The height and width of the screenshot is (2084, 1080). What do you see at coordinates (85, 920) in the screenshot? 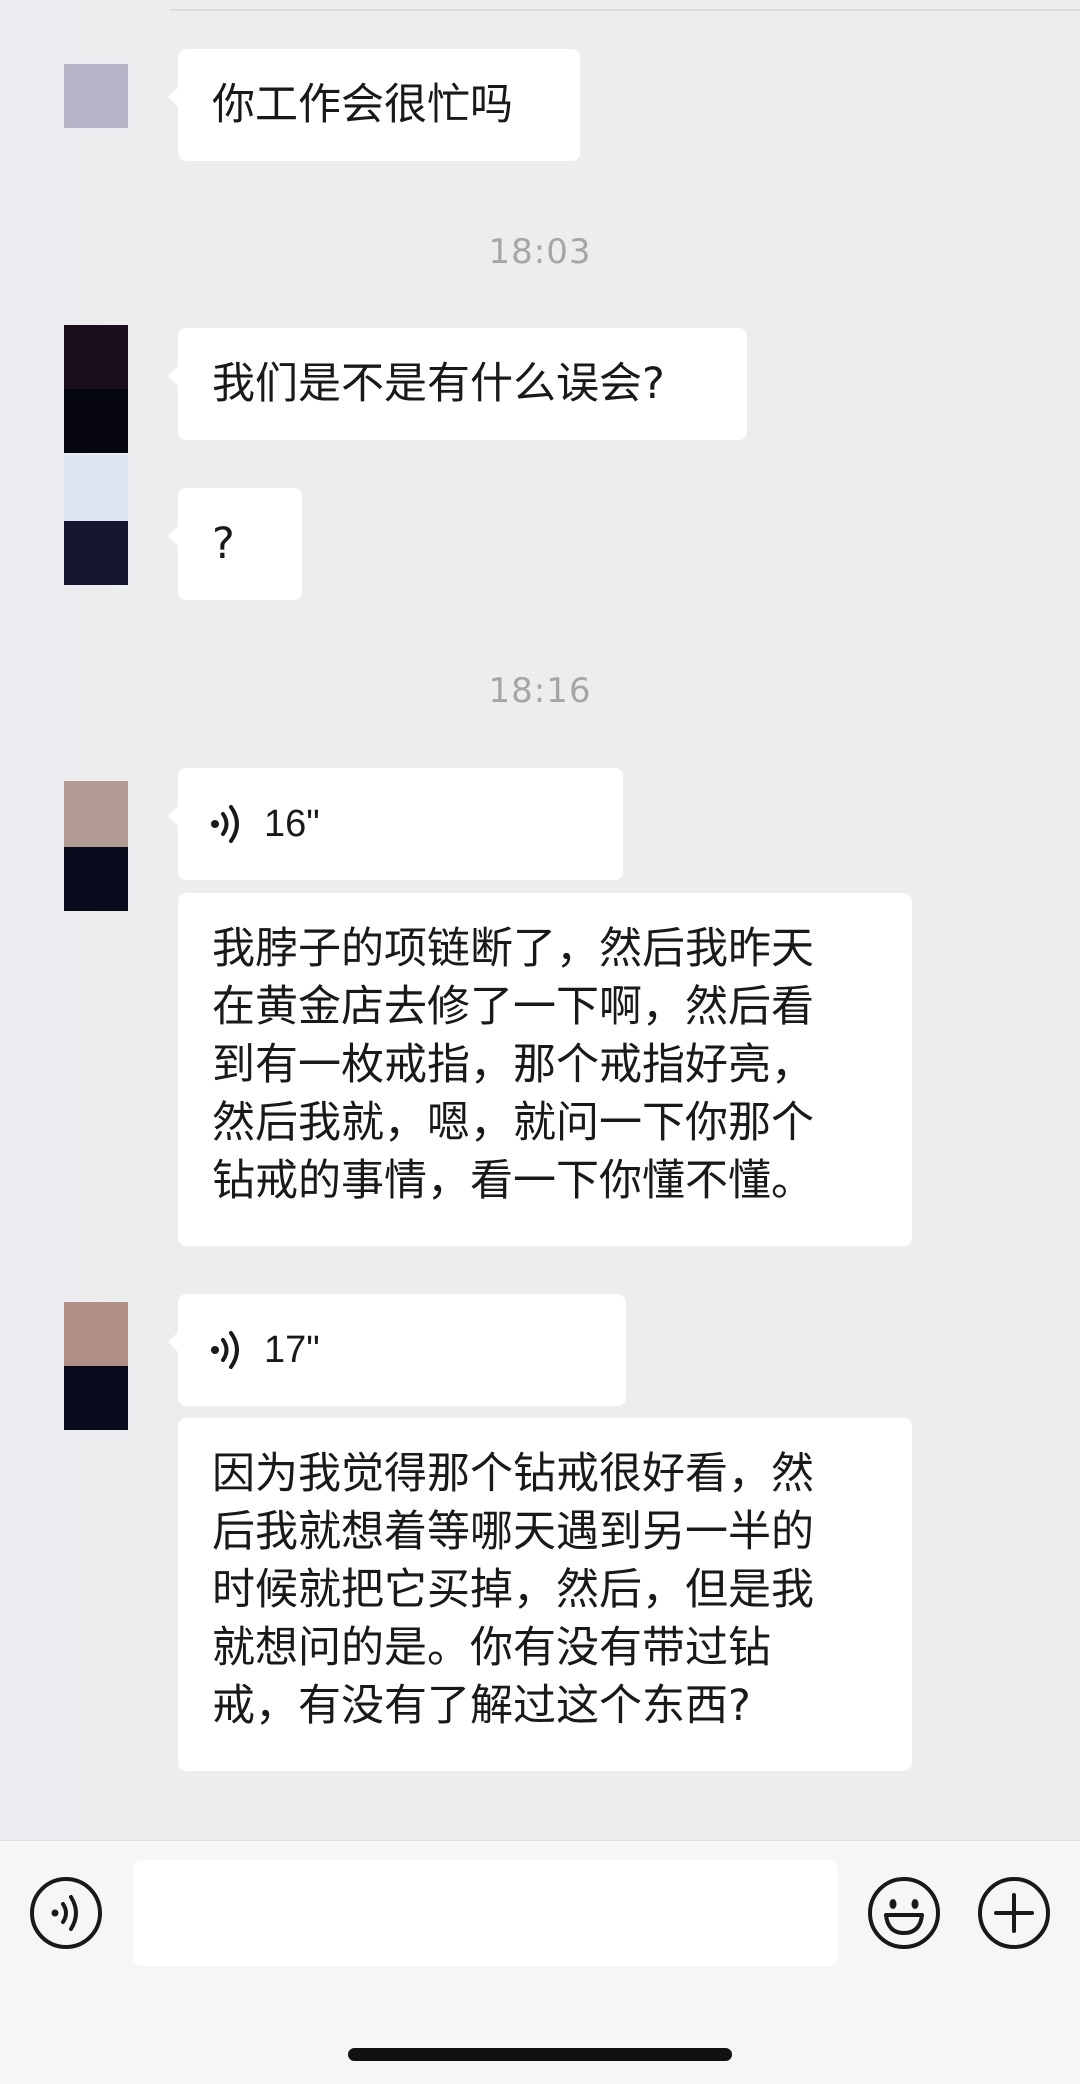
I see `blurred-left-edge` at bounding box center [85, 920].